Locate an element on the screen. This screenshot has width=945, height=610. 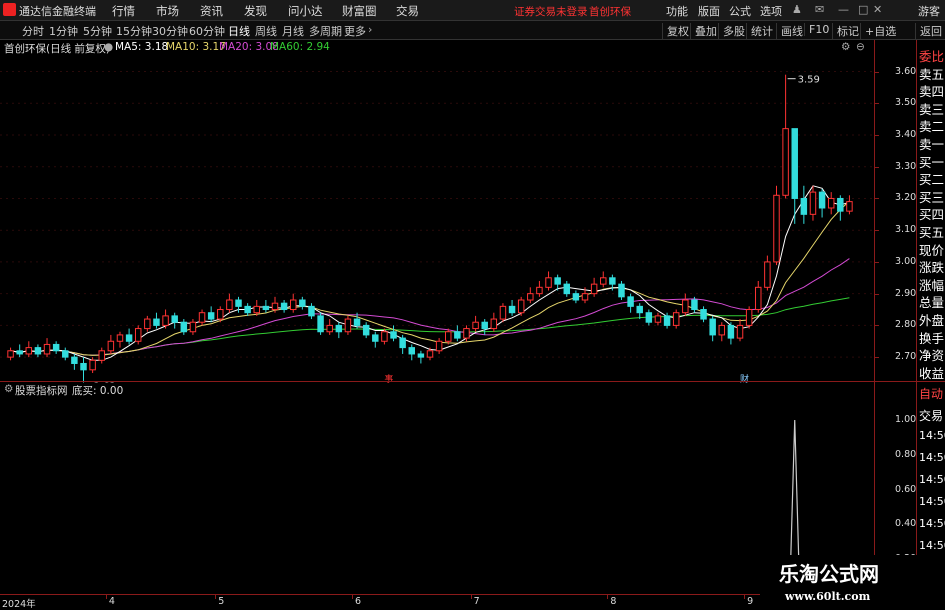
side-item: 卖一 is located at coordinates (931, 143).